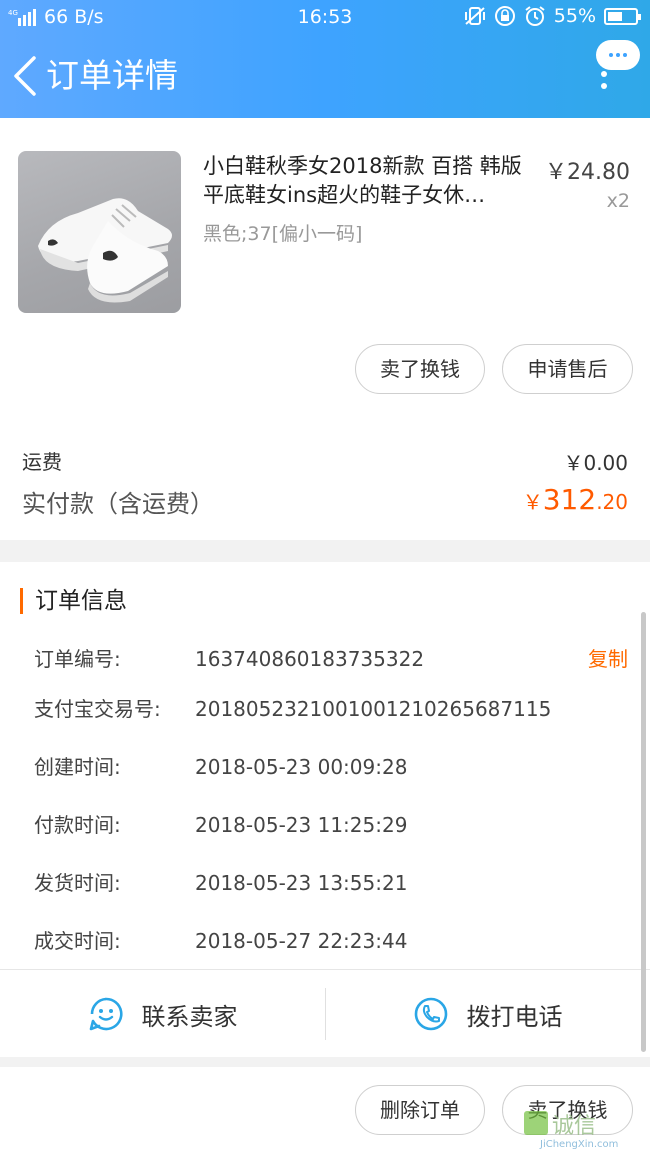 This screenshot has height=1155, width=650. What do you see at coordinates (105, 1014) in the screenshot?
I see `chat-smile-icon` at bounding box center [105, 1014].